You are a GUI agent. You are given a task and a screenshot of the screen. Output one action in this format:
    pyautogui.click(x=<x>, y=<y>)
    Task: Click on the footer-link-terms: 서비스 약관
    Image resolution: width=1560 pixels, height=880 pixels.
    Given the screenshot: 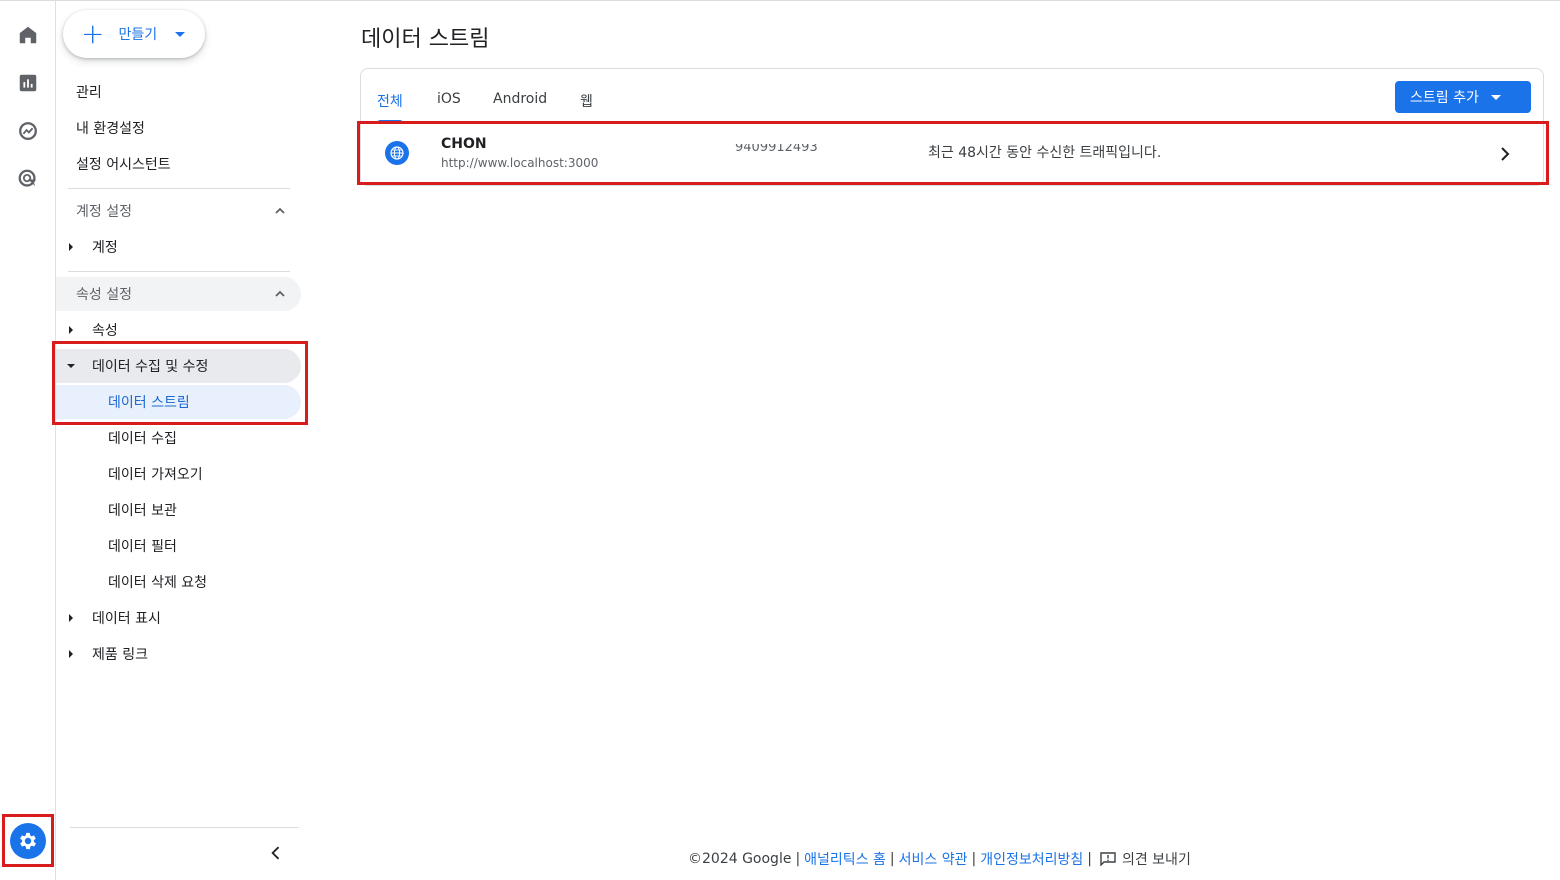 What is the action you would take?
    pyautogui.click(x=933, y=859)
    